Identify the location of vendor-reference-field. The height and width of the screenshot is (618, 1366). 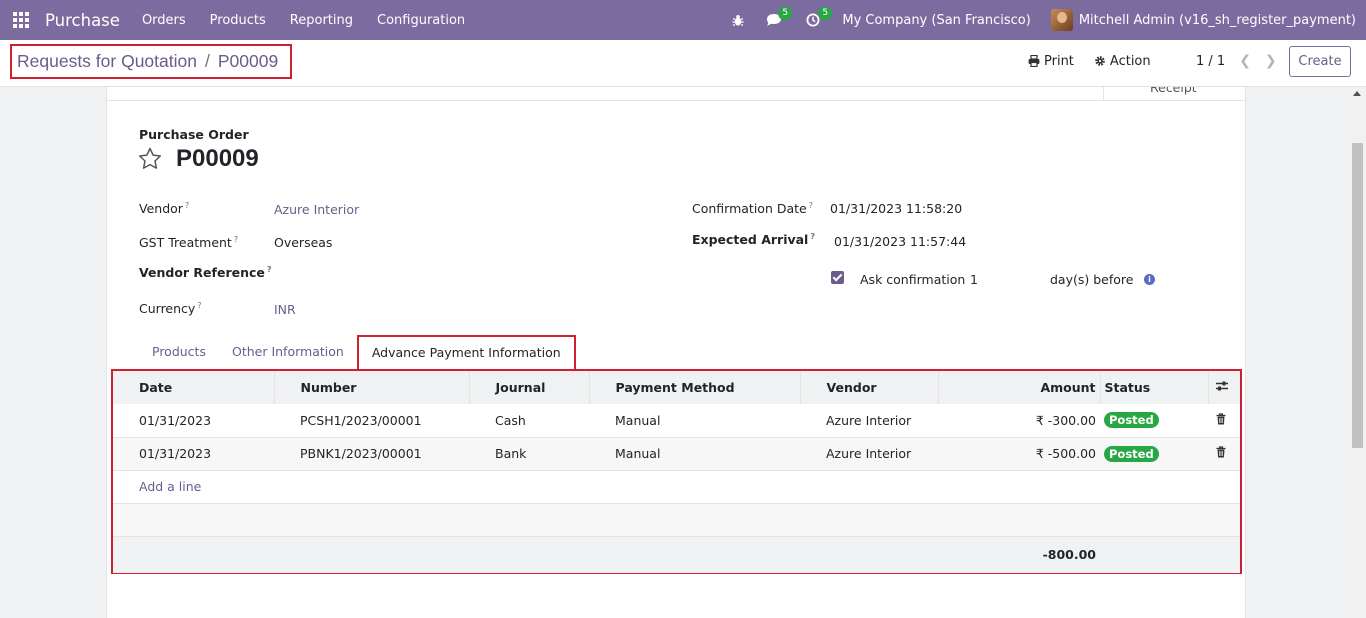
(464, 273).